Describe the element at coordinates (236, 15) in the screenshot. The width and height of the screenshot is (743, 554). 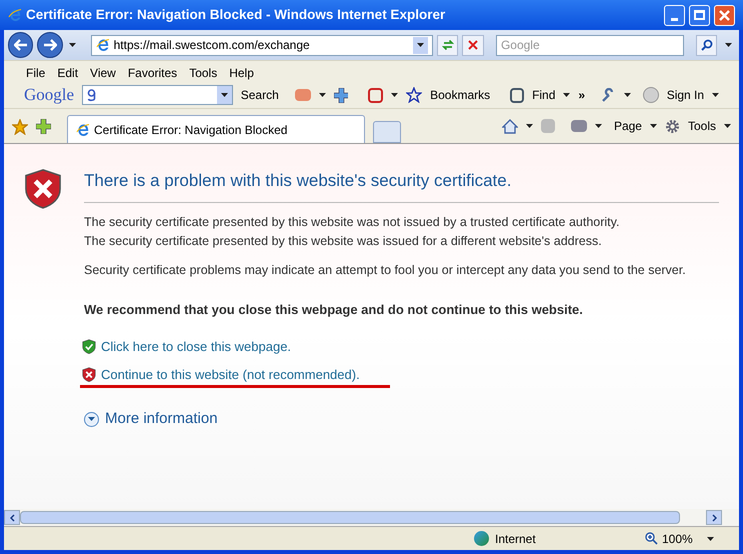
I see `window-title: Certificate Error: Navigation Blocked - Windows Internet Explorer` at that location.